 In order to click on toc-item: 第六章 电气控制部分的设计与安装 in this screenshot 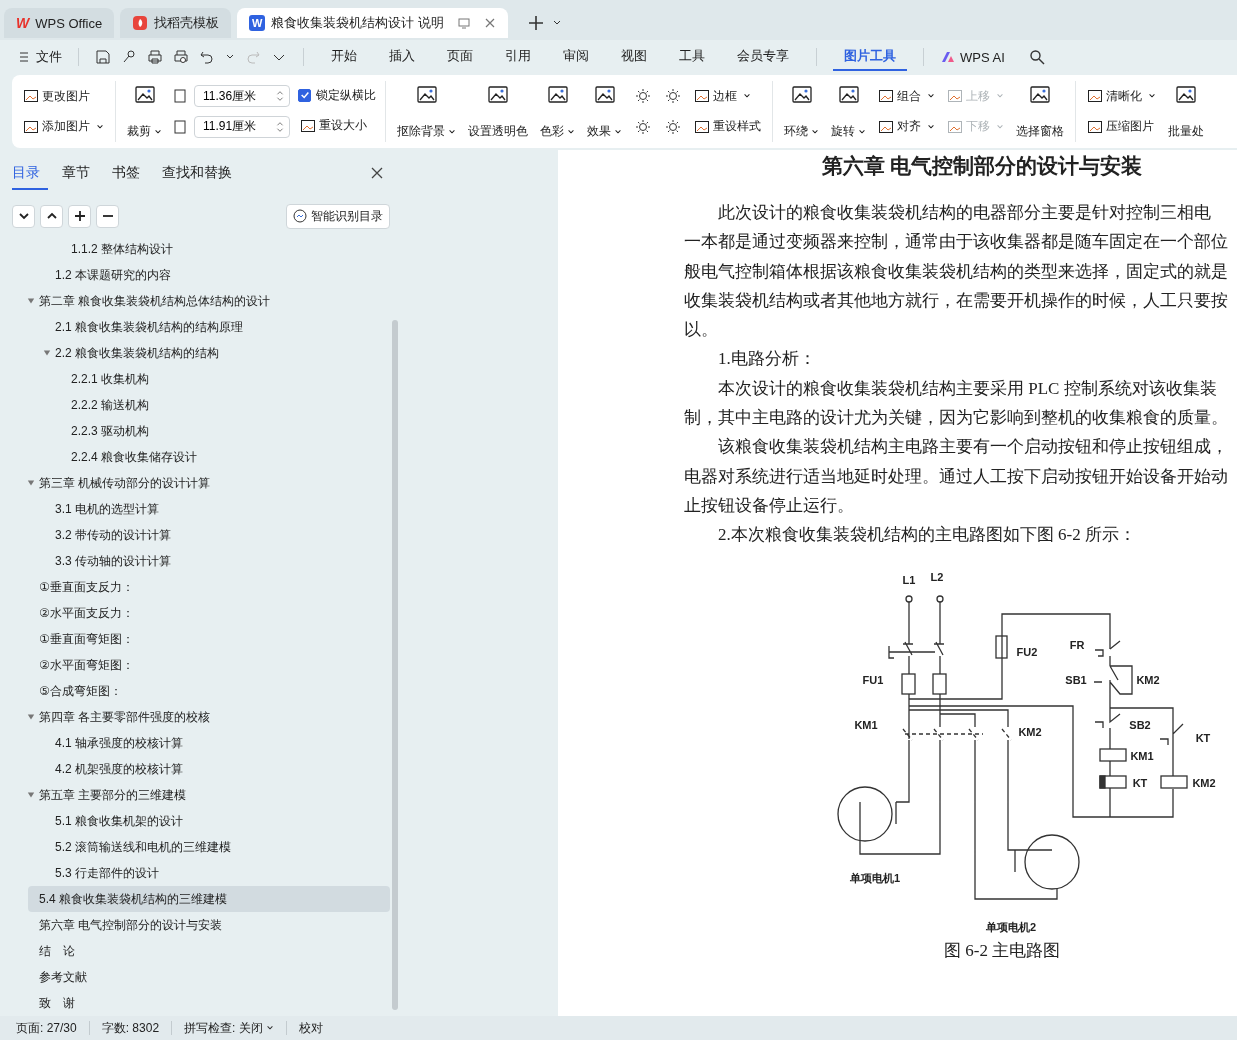, I will do `click(206, 925)`.